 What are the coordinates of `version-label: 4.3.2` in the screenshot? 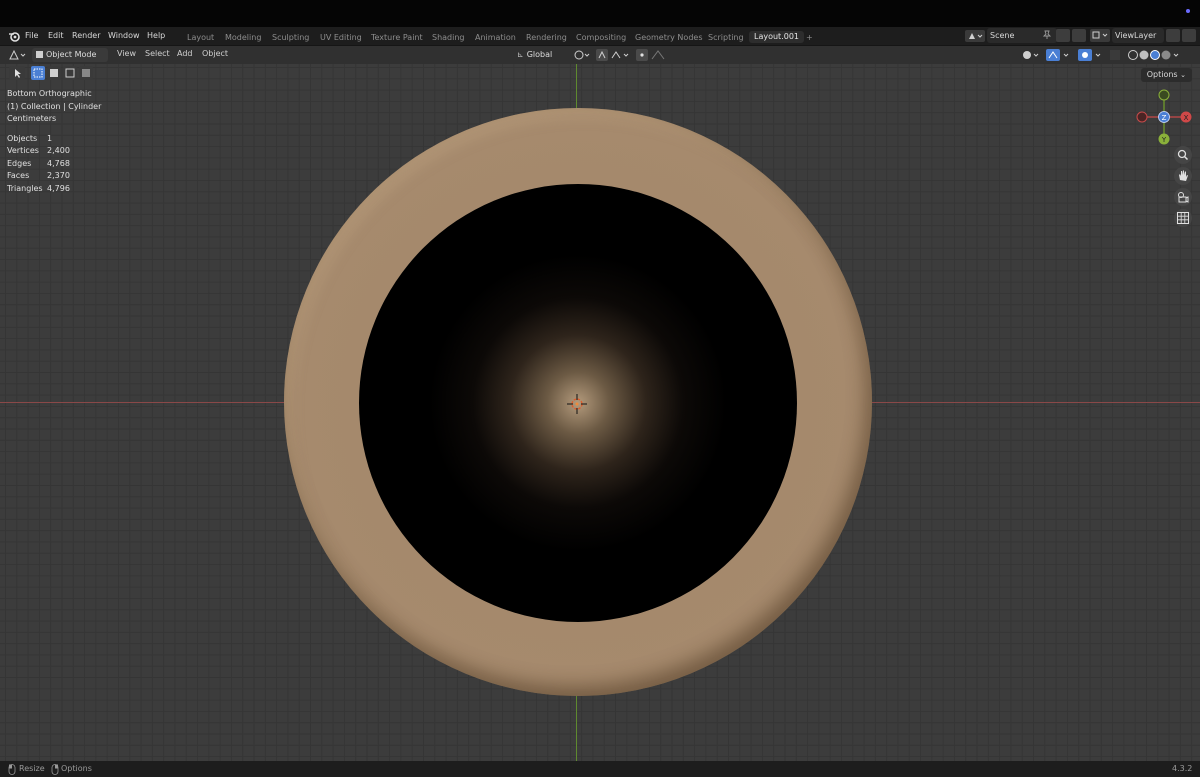 It's located at (1182, 768).